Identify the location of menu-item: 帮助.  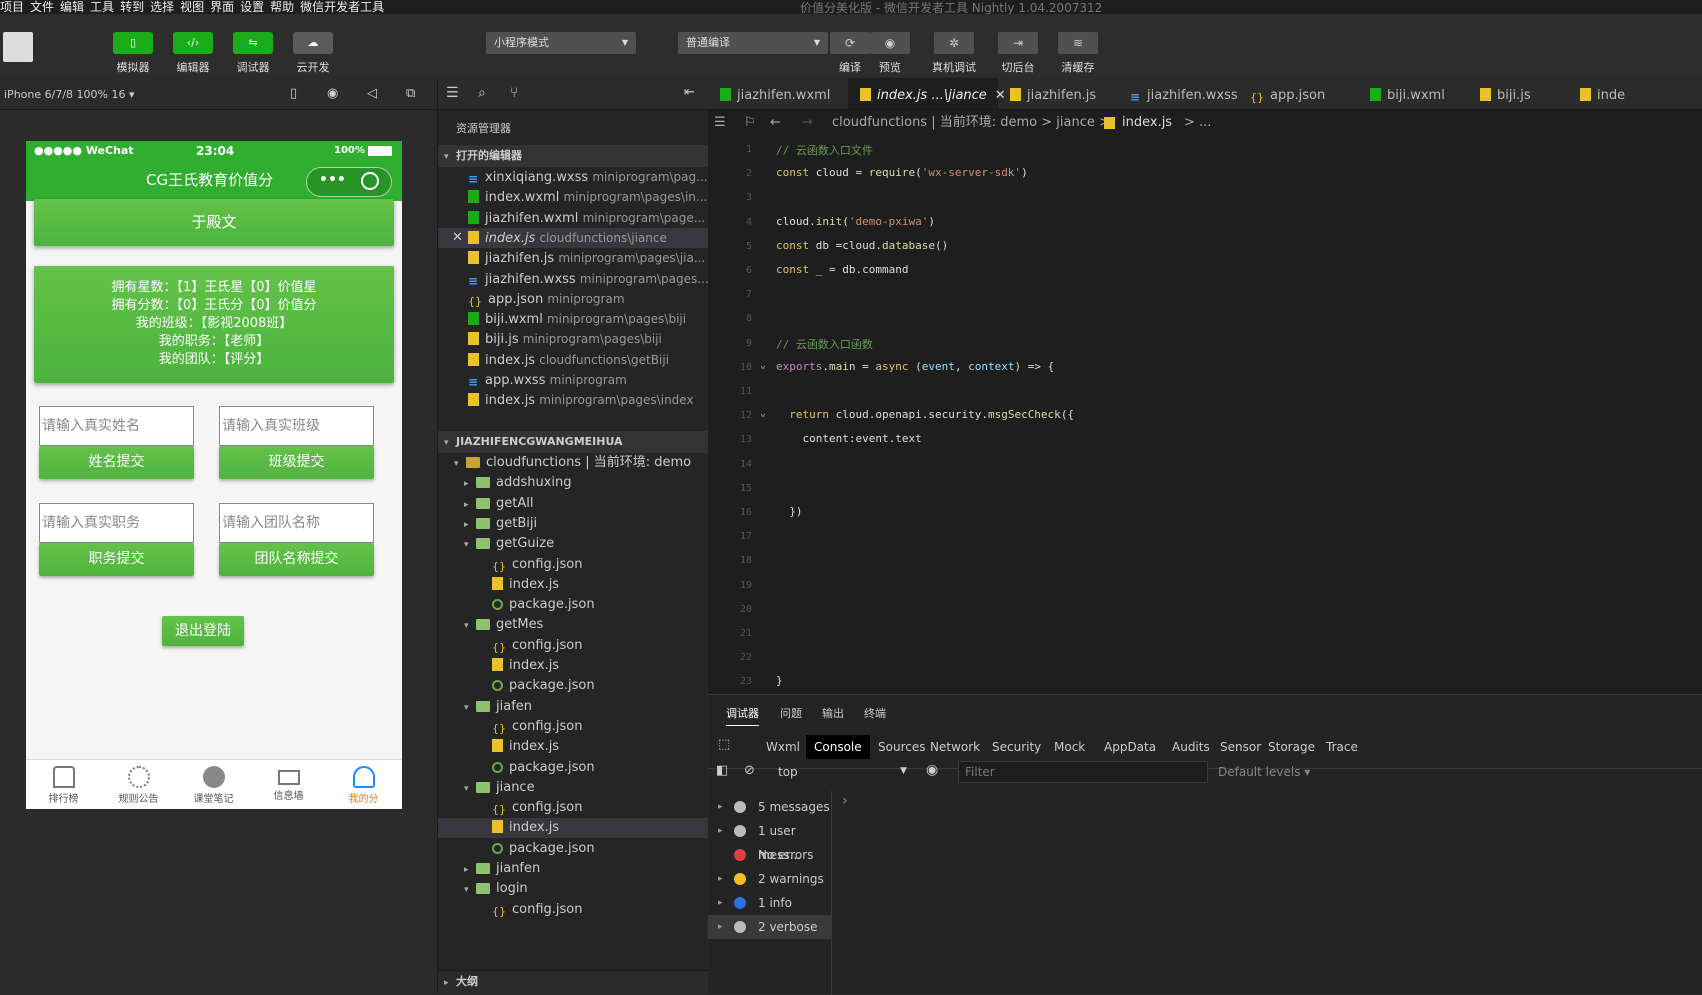
(282, 7).